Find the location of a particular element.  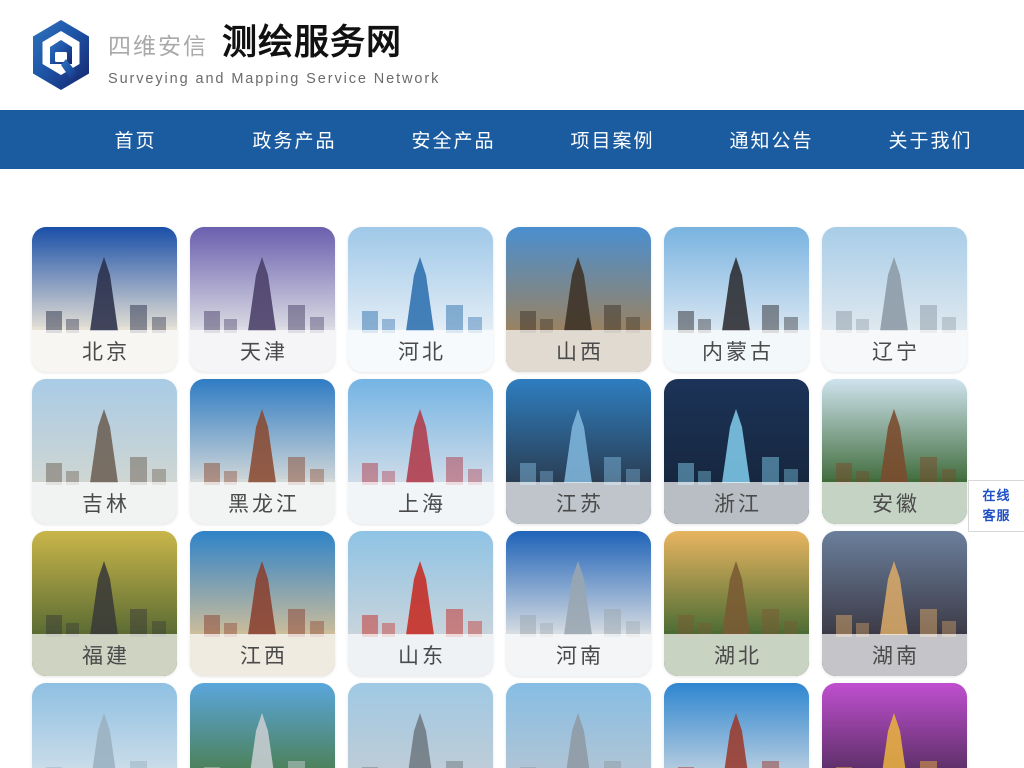

nav-item-home: 首页 is located at coordinates (135, 139).